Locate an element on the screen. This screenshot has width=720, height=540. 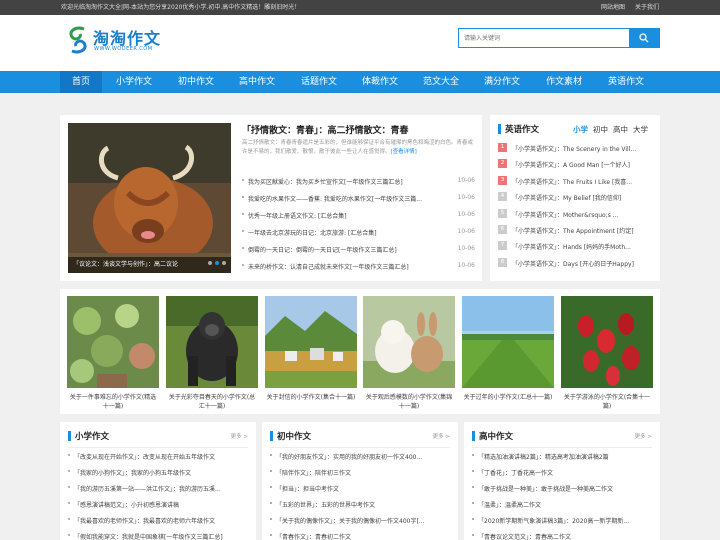
tab-university: 大学 is located at coordinates (640, 129).